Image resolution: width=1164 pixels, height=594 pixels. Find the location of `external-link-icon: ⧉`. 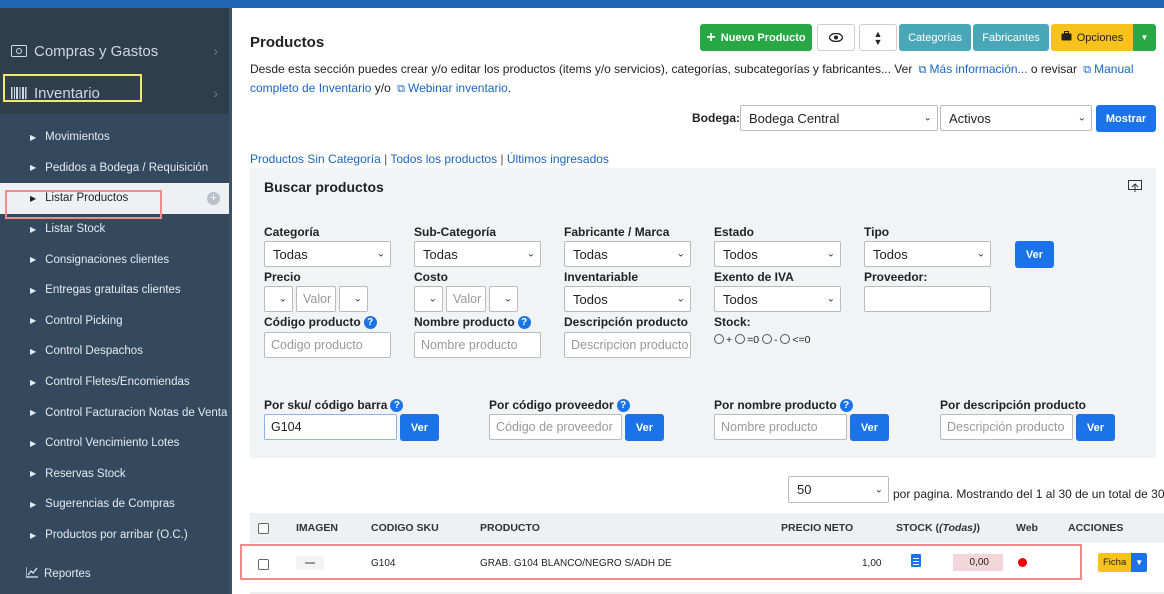

external-link-icon: ⧉ is located at coordinates (1087, 70).